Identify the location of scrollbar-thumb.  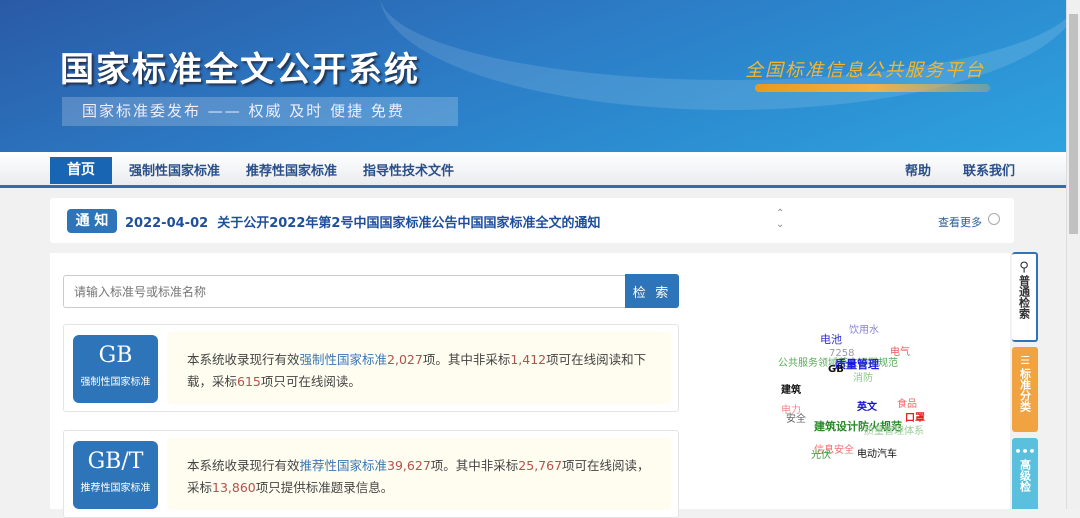
(1073, 124).